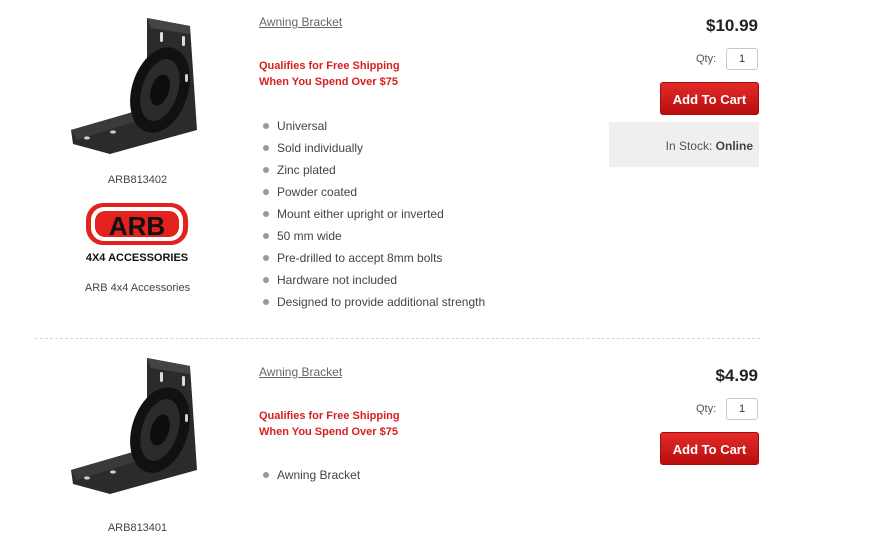 The height and width of the screenshot is (550, 875). Describe the element at coordinates (137, 180) in the screenshot. I see `product-sku: ARB813402` at that location.